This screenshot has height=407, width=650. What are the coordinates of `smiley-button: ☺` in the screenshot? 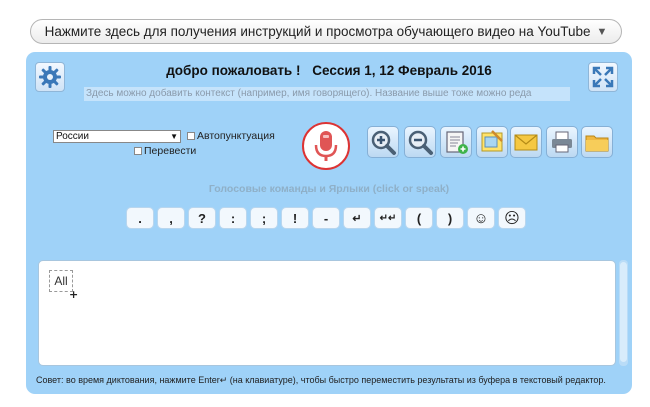 It's located at (481, 218).